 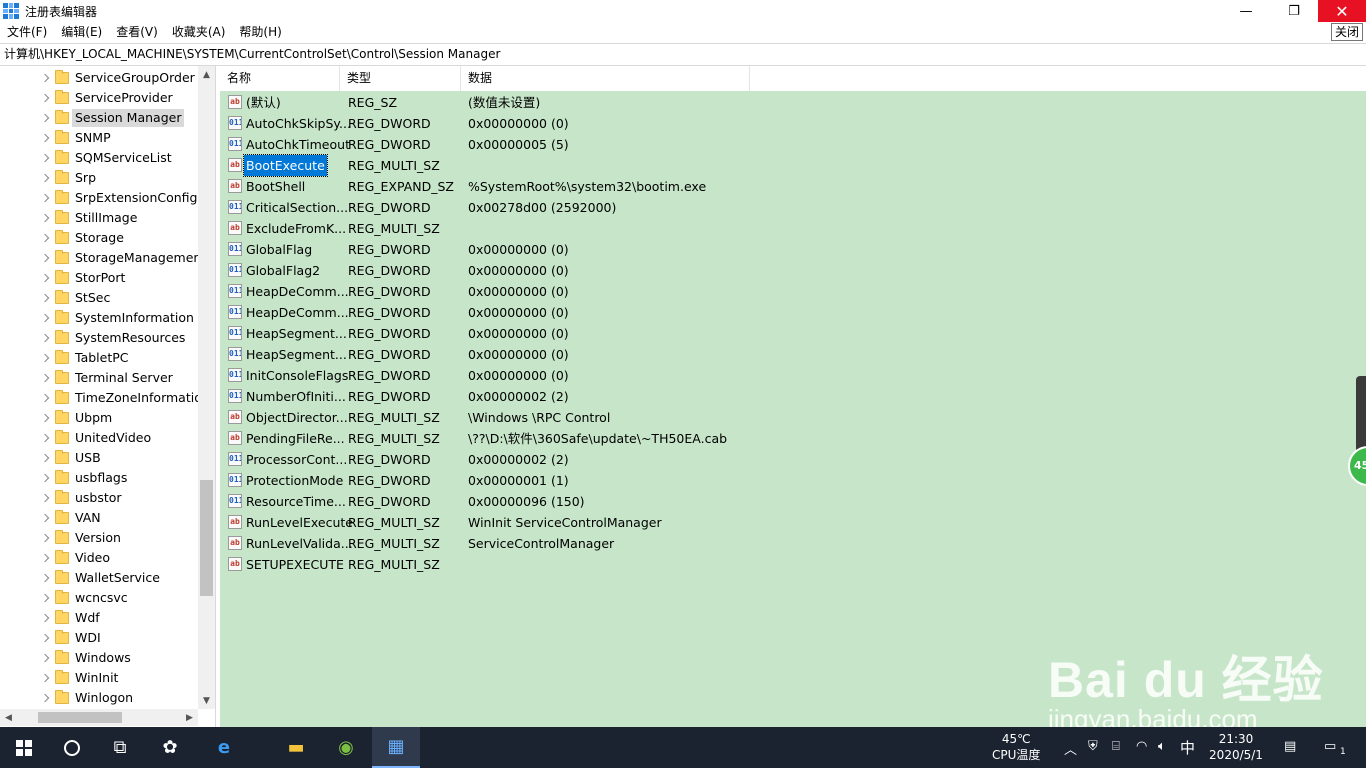 I want to click on browser-360-button: ◉, so click(x=346, y=747).